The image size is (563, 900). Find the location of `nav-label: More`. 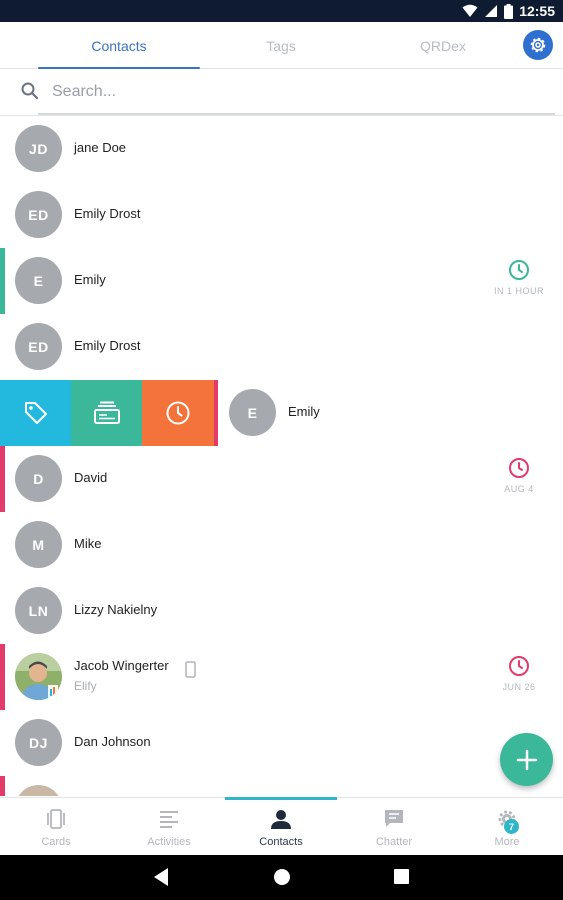

nav-label: More is located at coordinates (507, 842).